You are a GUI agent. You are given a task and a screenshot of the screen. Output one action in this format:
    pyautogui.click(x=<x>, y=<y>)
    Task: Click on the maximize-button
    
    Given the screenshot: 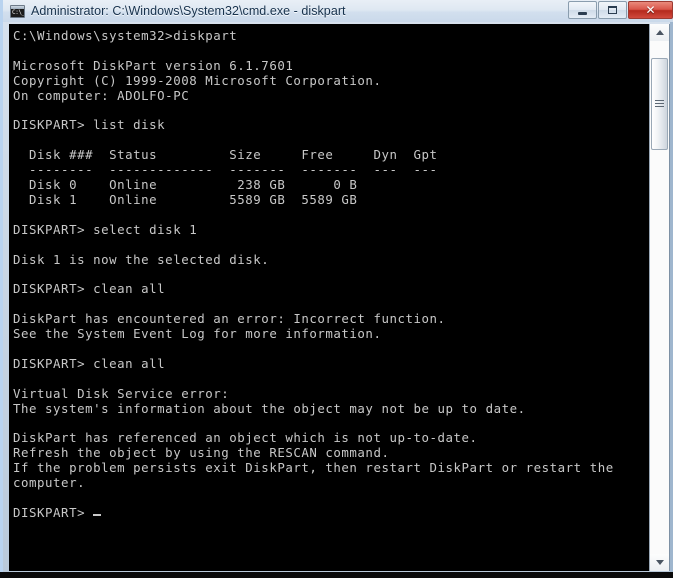 What is the action you would take?
    pyautogui.click(x=612, y=10)
    